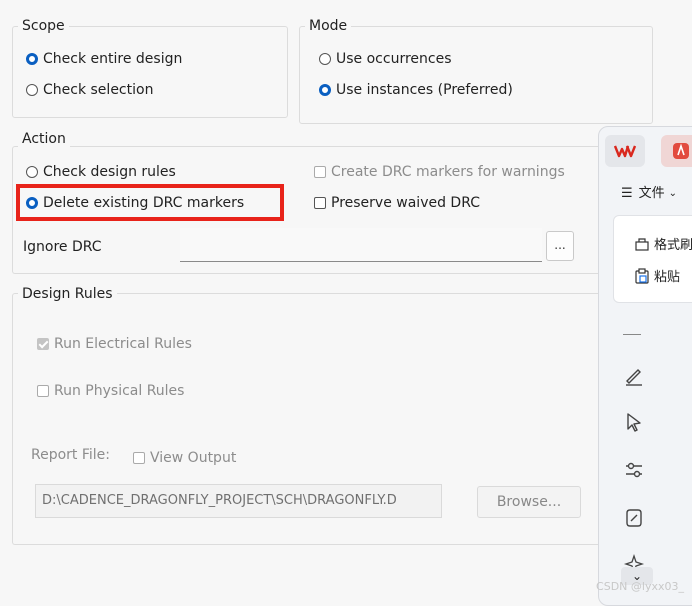  Describe the element at coordinates (634, 422) in the screenshot. I see `cursor-icon` at that location.